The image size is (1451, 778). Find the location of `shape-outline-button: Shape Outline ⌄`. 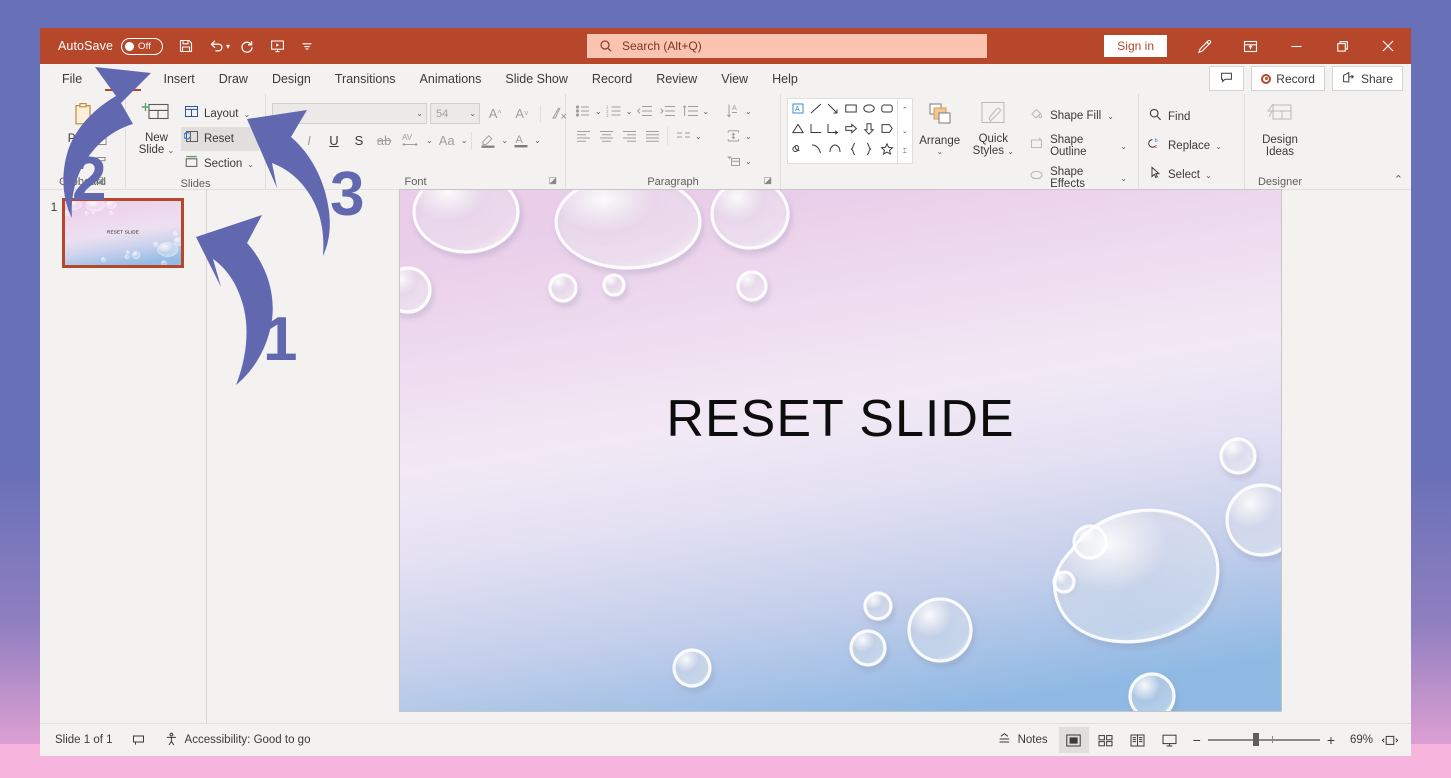

shape-outline-button: Shape Outline ⌄ is located at coordinates (1079, 146).